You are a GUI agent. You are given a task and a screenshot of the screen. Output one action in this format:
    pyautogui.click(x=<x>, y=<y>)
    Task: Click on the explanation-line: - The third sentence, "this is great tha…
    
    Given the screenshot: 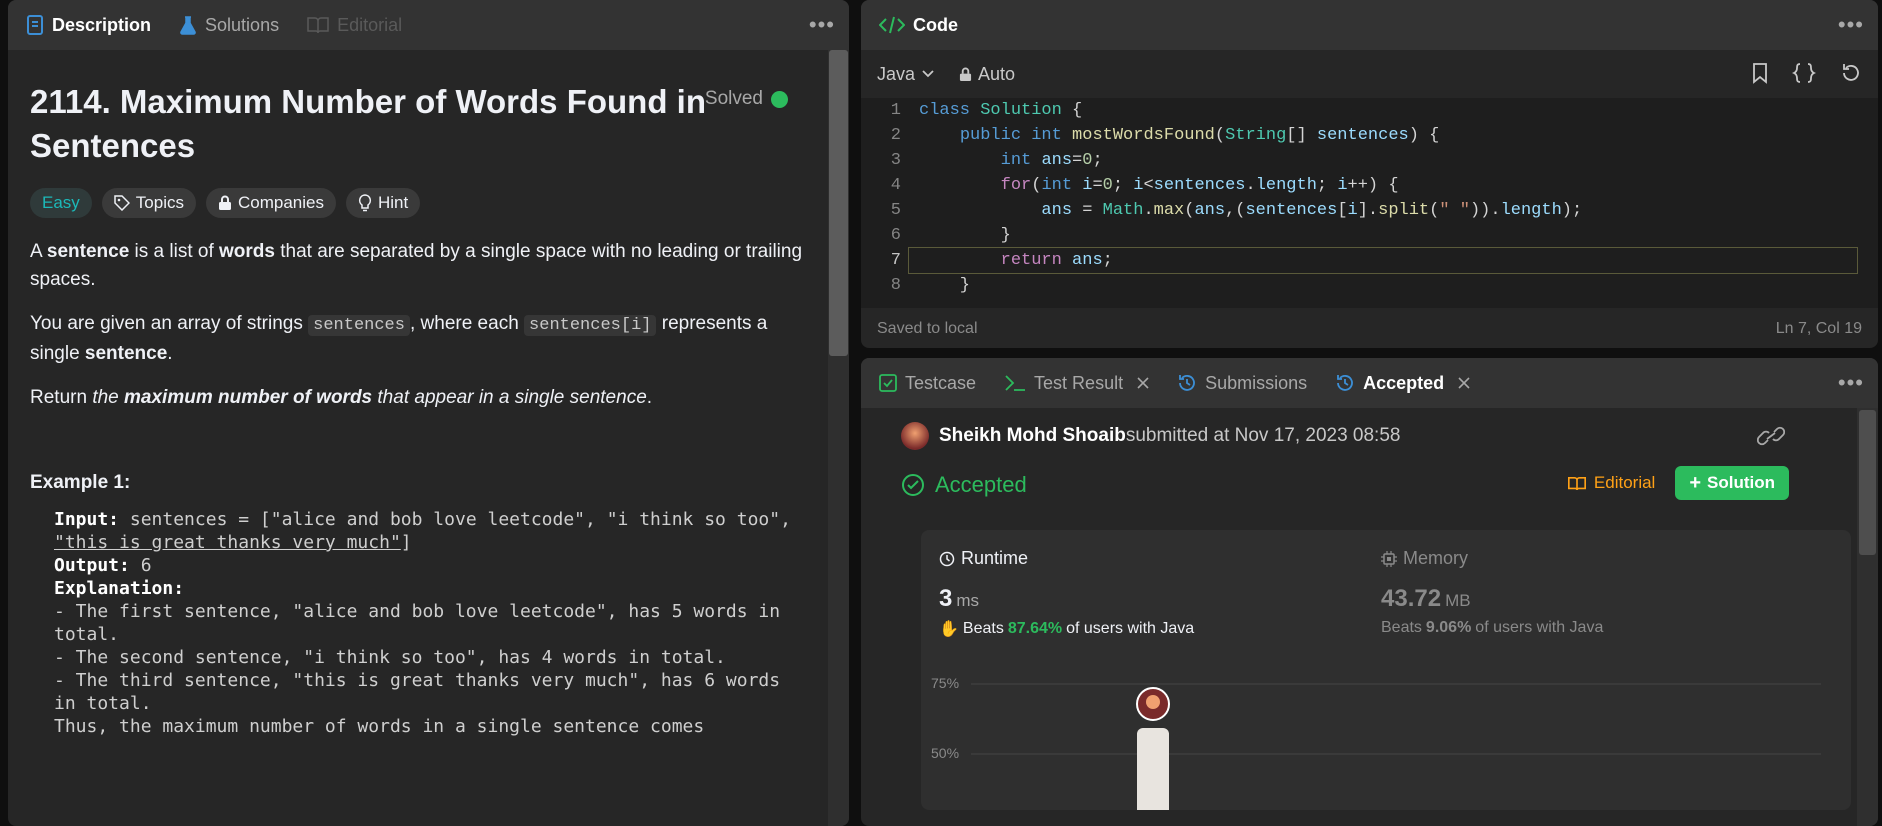 What is the action you would take?
    pyautogui.click(x=422, y=692)
    